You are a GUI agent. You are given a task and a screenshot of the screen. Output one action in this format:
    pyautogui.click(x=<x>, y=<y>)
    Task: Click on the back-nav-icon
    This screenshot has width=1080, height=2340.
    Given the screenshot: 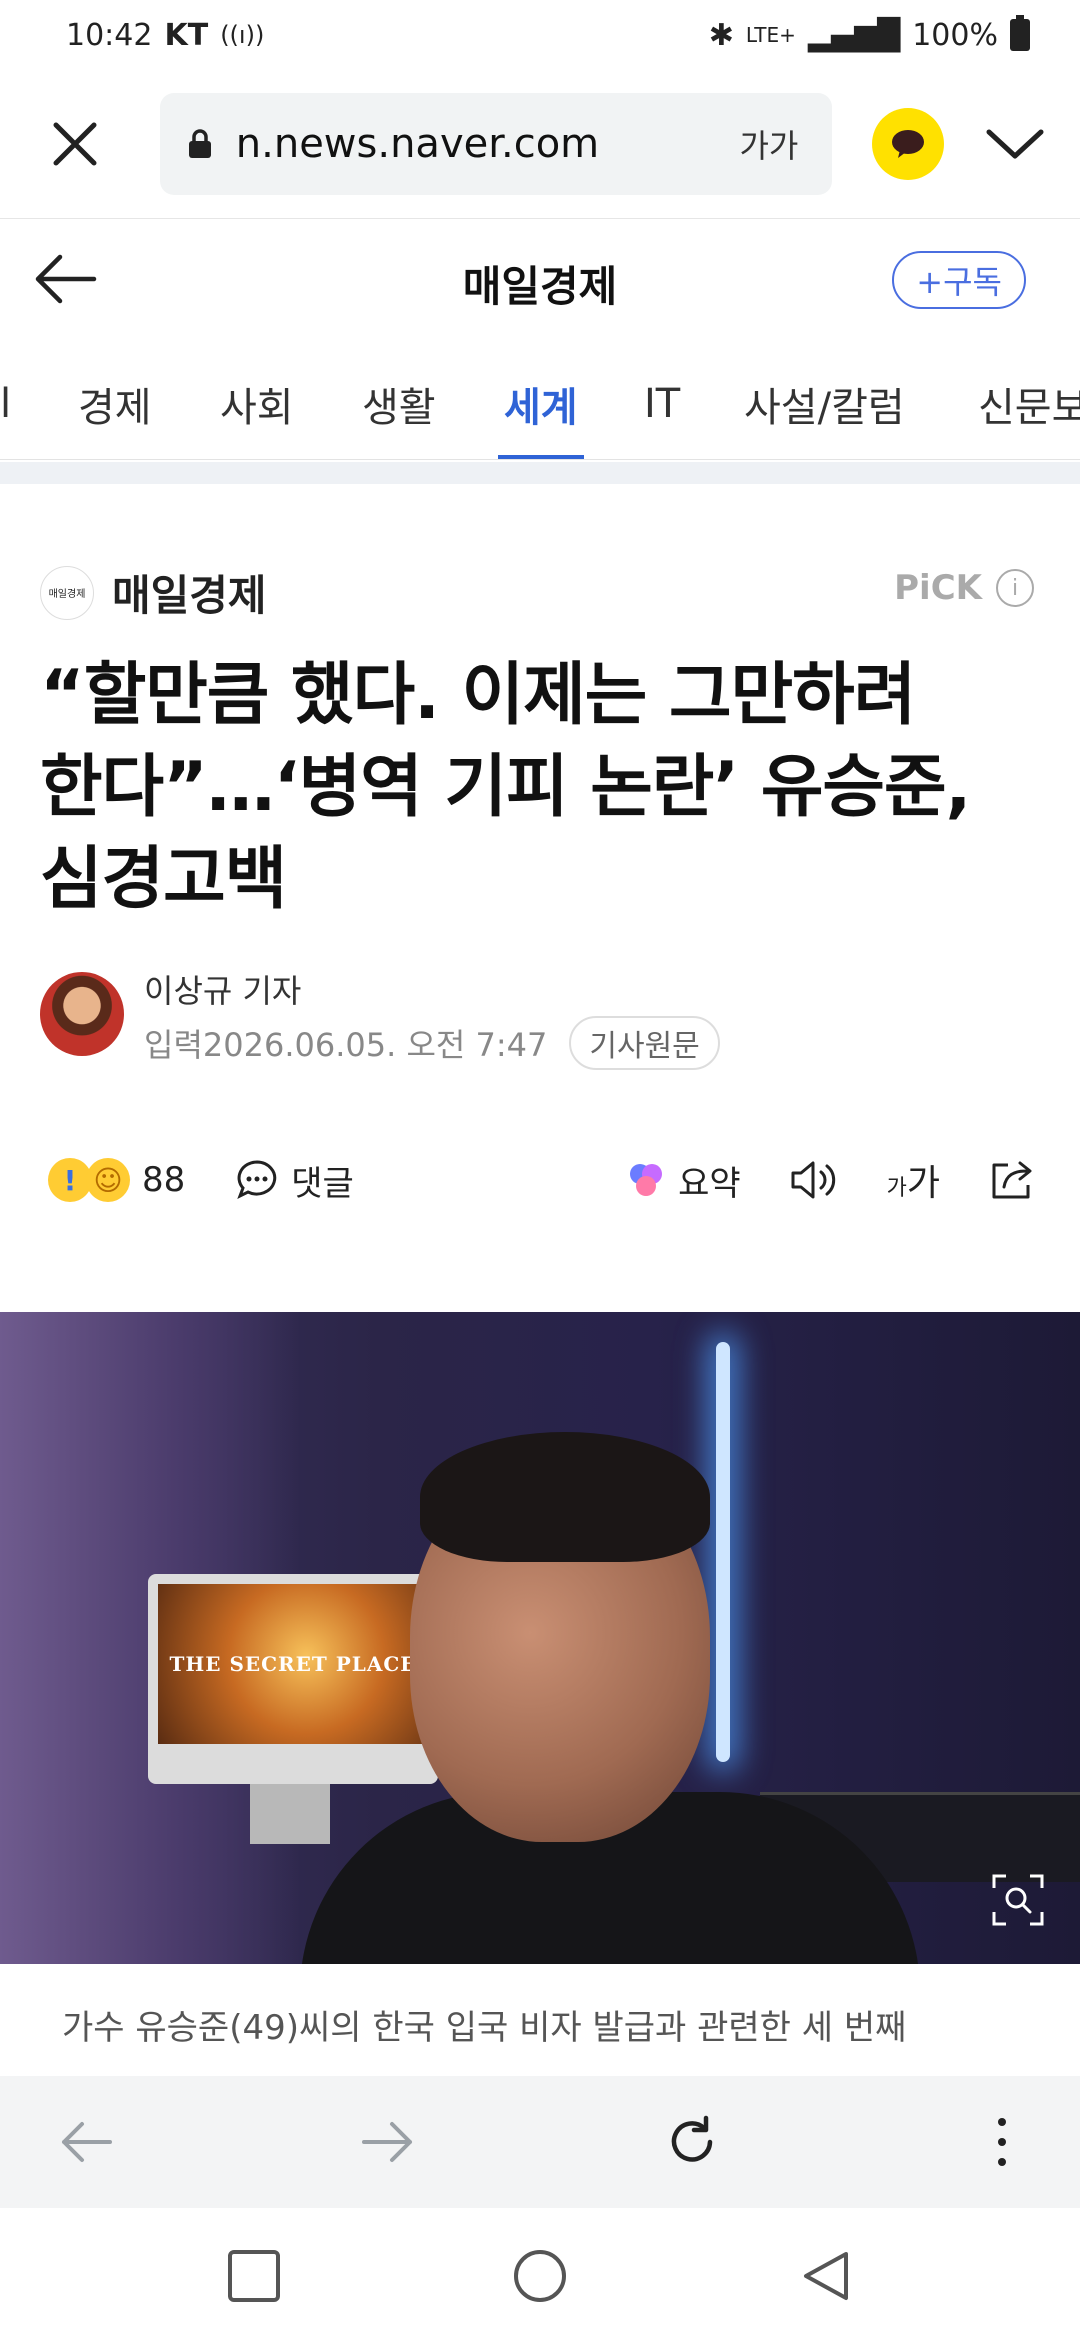 What is the action you would take?
    pyautogui.click(x=86, y=2142)
    